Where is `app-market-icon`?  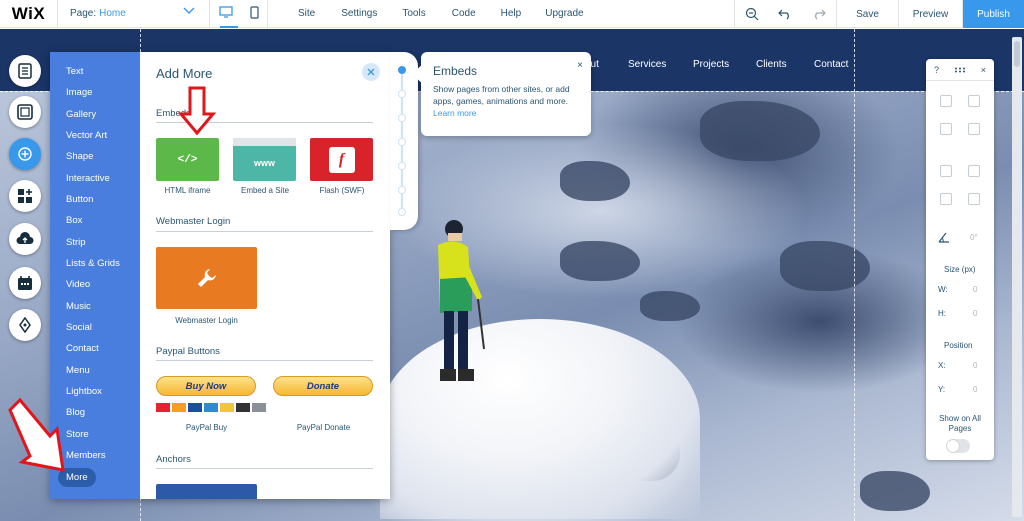 app-market-icon is located at coordinates (25, 196).